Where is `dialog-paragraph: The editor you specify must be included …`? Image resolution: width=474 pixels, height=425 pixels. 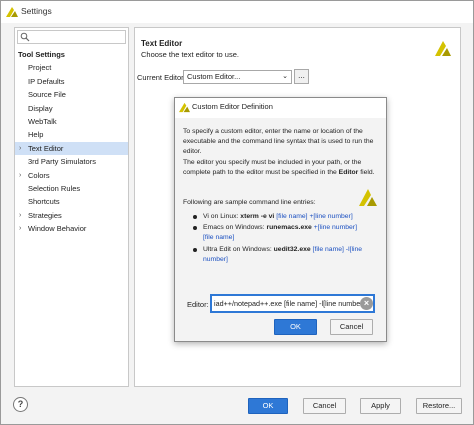 dialog-paragraph: The editor you specify must be included … is located at coordinates (283, 168).